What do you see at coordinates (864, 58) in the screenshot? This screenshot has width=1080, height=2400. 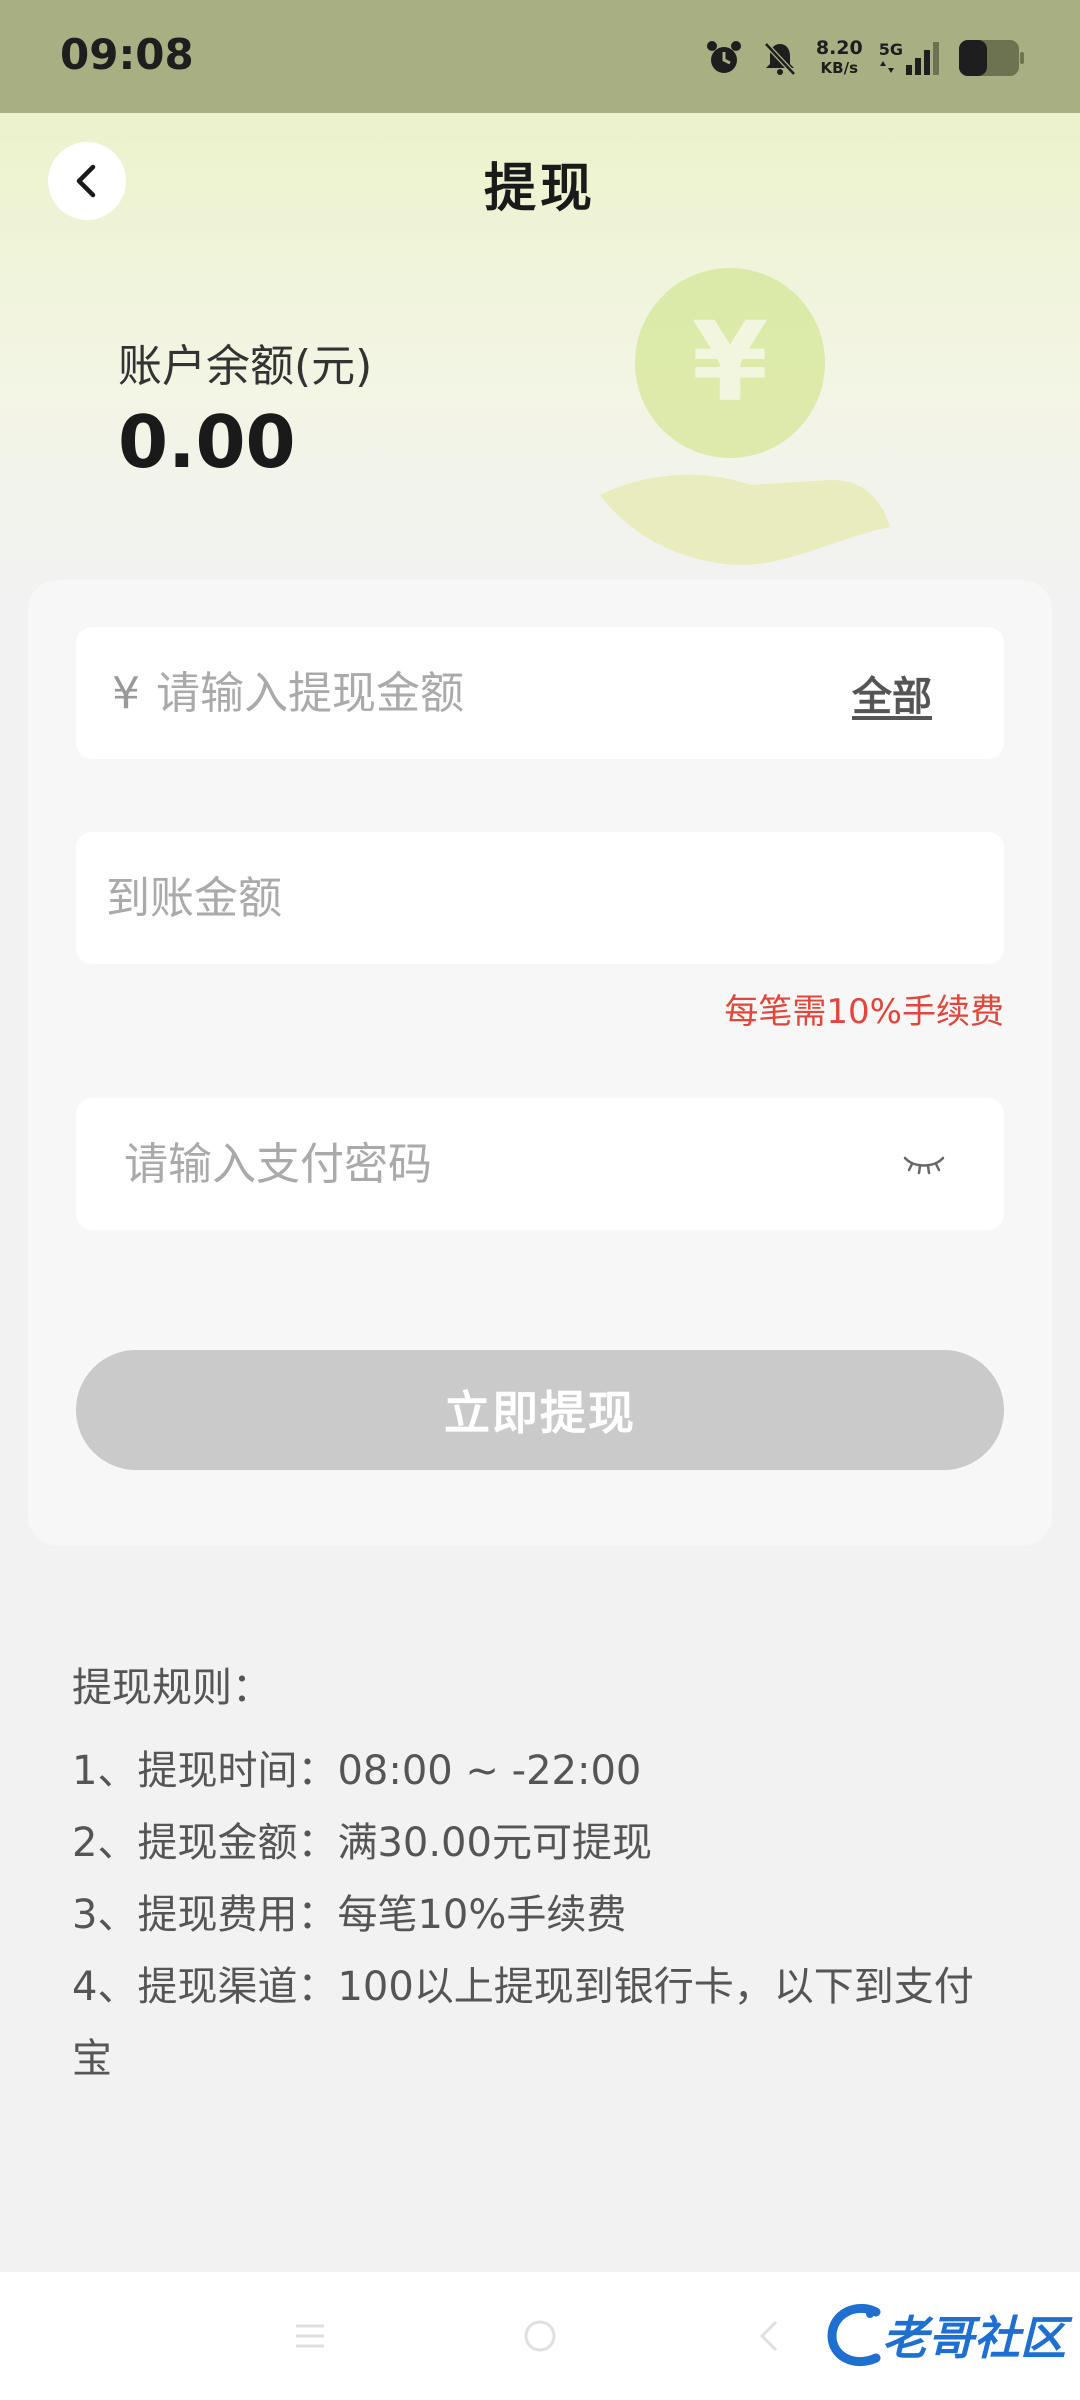 I see `status-icons: 8.20 KB/s 5G` at bounding box center [864, 58].